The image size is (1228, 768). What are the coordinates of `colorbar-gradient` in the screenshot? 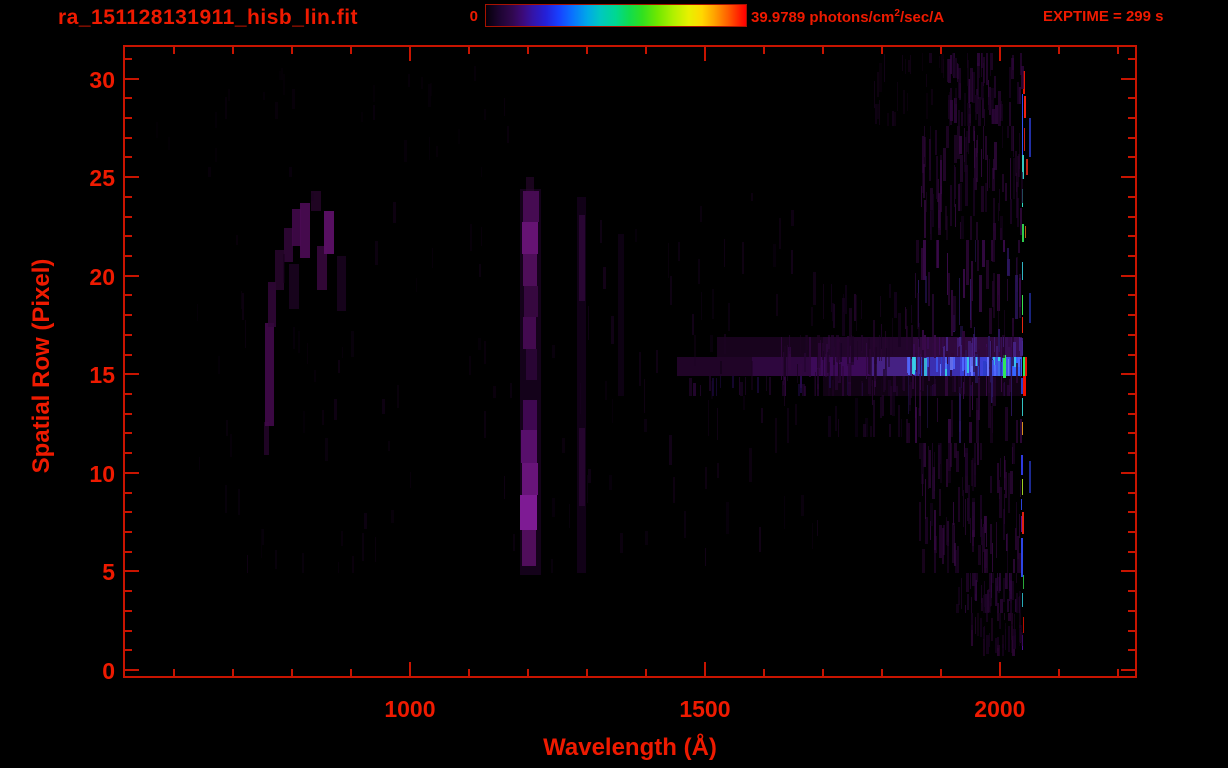 It's located at (616, 15).